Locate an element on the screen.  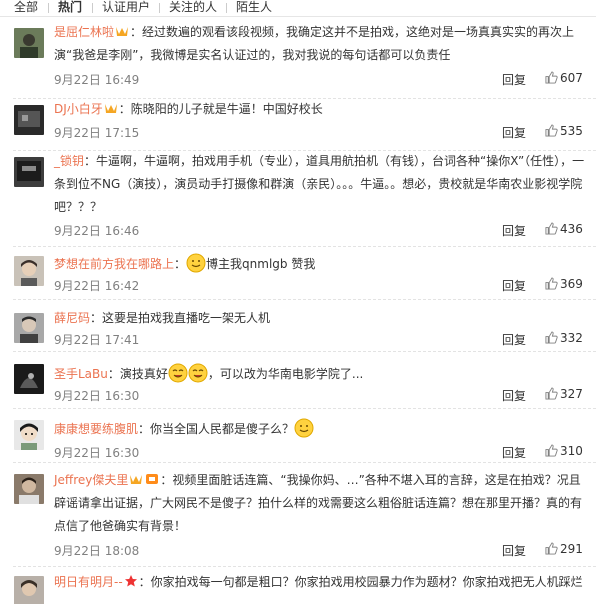
tab-following: 关注的人 is located at coordinates (193, 8).